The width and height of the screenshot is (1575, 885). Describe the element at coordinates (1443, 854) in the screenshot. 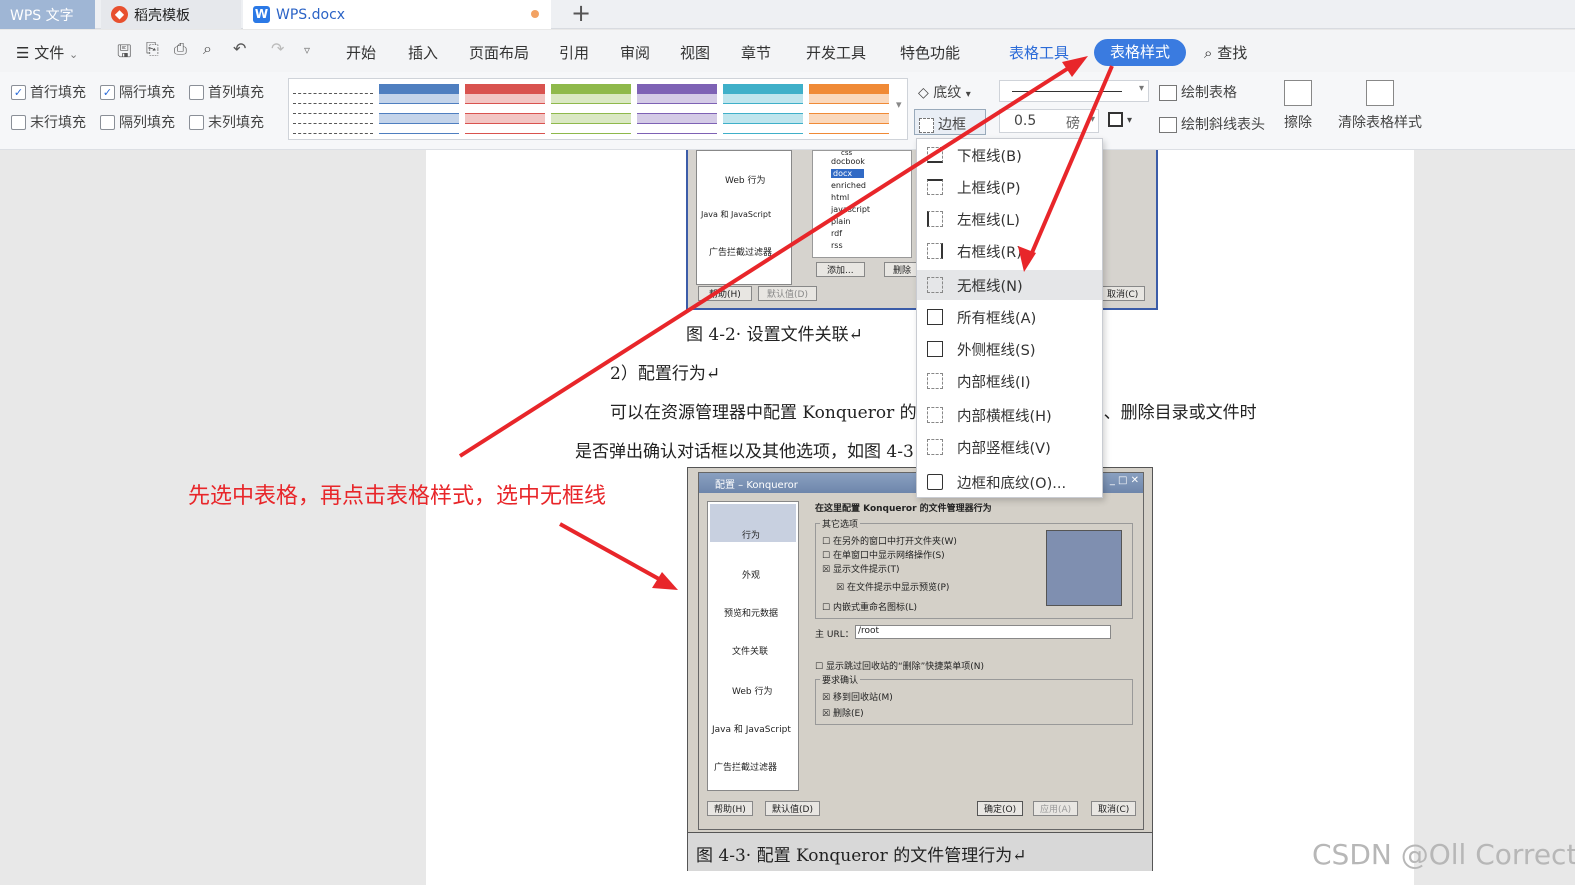

I see `watermark: CSDN @Oll Correct` at that location.